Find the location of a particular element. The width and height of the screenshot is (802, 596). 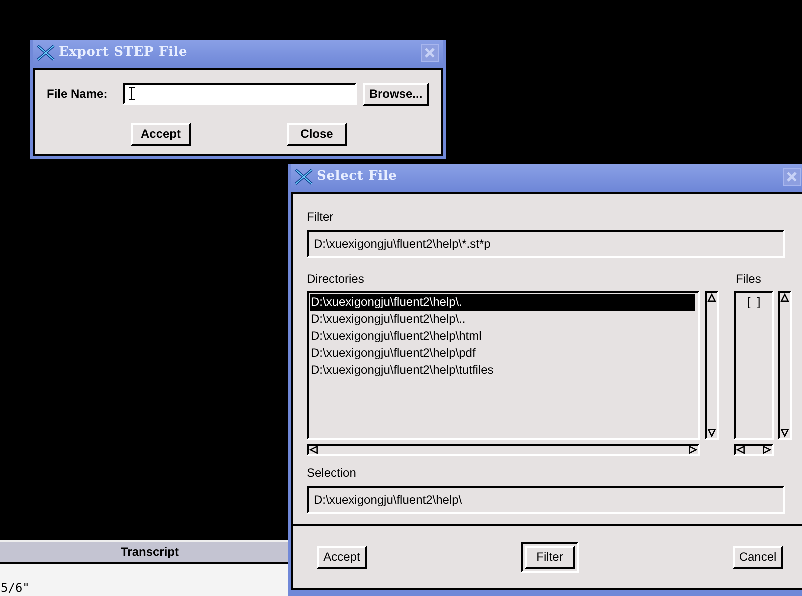

directory-item: D:\xuexigongju\fluent2\help\tutfiles is located at coordinates (502, 370).